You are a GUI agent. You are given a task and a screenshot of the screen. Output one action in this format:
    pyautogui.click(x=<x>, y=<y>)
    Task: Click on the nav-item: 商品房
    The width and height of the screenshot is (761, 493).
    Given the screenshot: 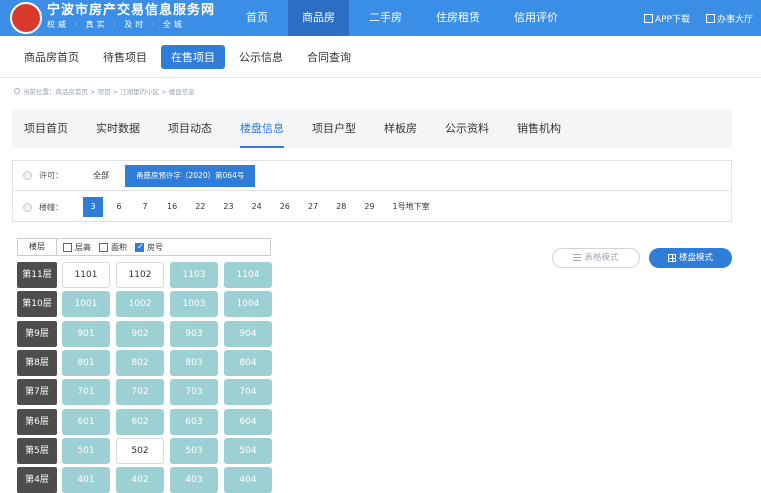 What is the action you would take?
    pyautogui.click(x=318, y=18)
    